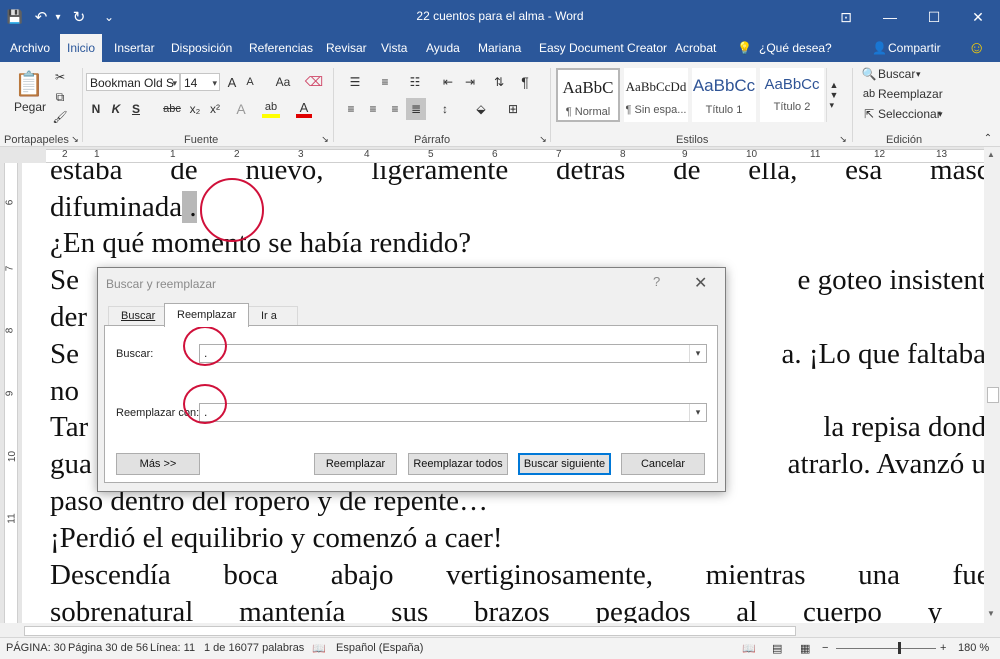 Image resolution: width=1000 pixels, height=659 pixels. What do you see at coordinates (30, 107) in the screenshot?
I see `paste-button-label: Pegar` at bounding box center [30, 107].